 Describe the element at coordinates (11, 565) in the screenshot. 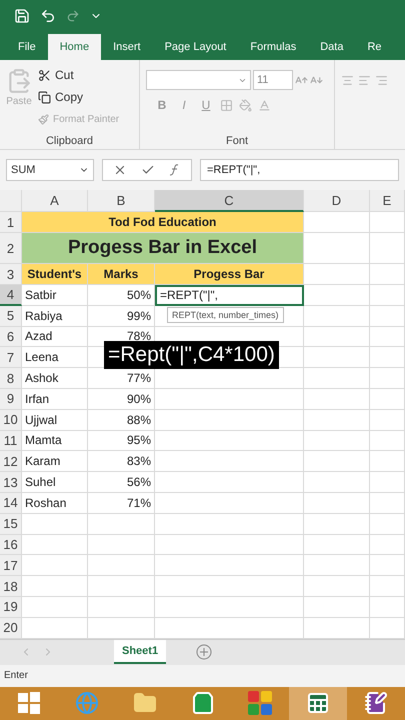

I see `row-header: 17` at that location.